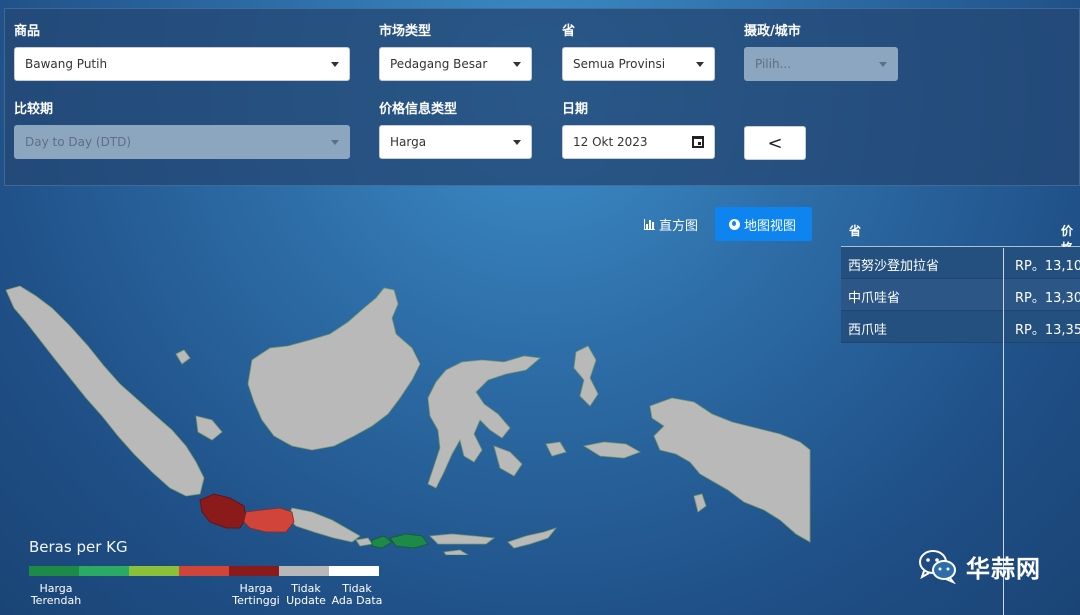  Describe the element at coordinates (586, 376) in the screenshot. I see `halmahera` at that location.